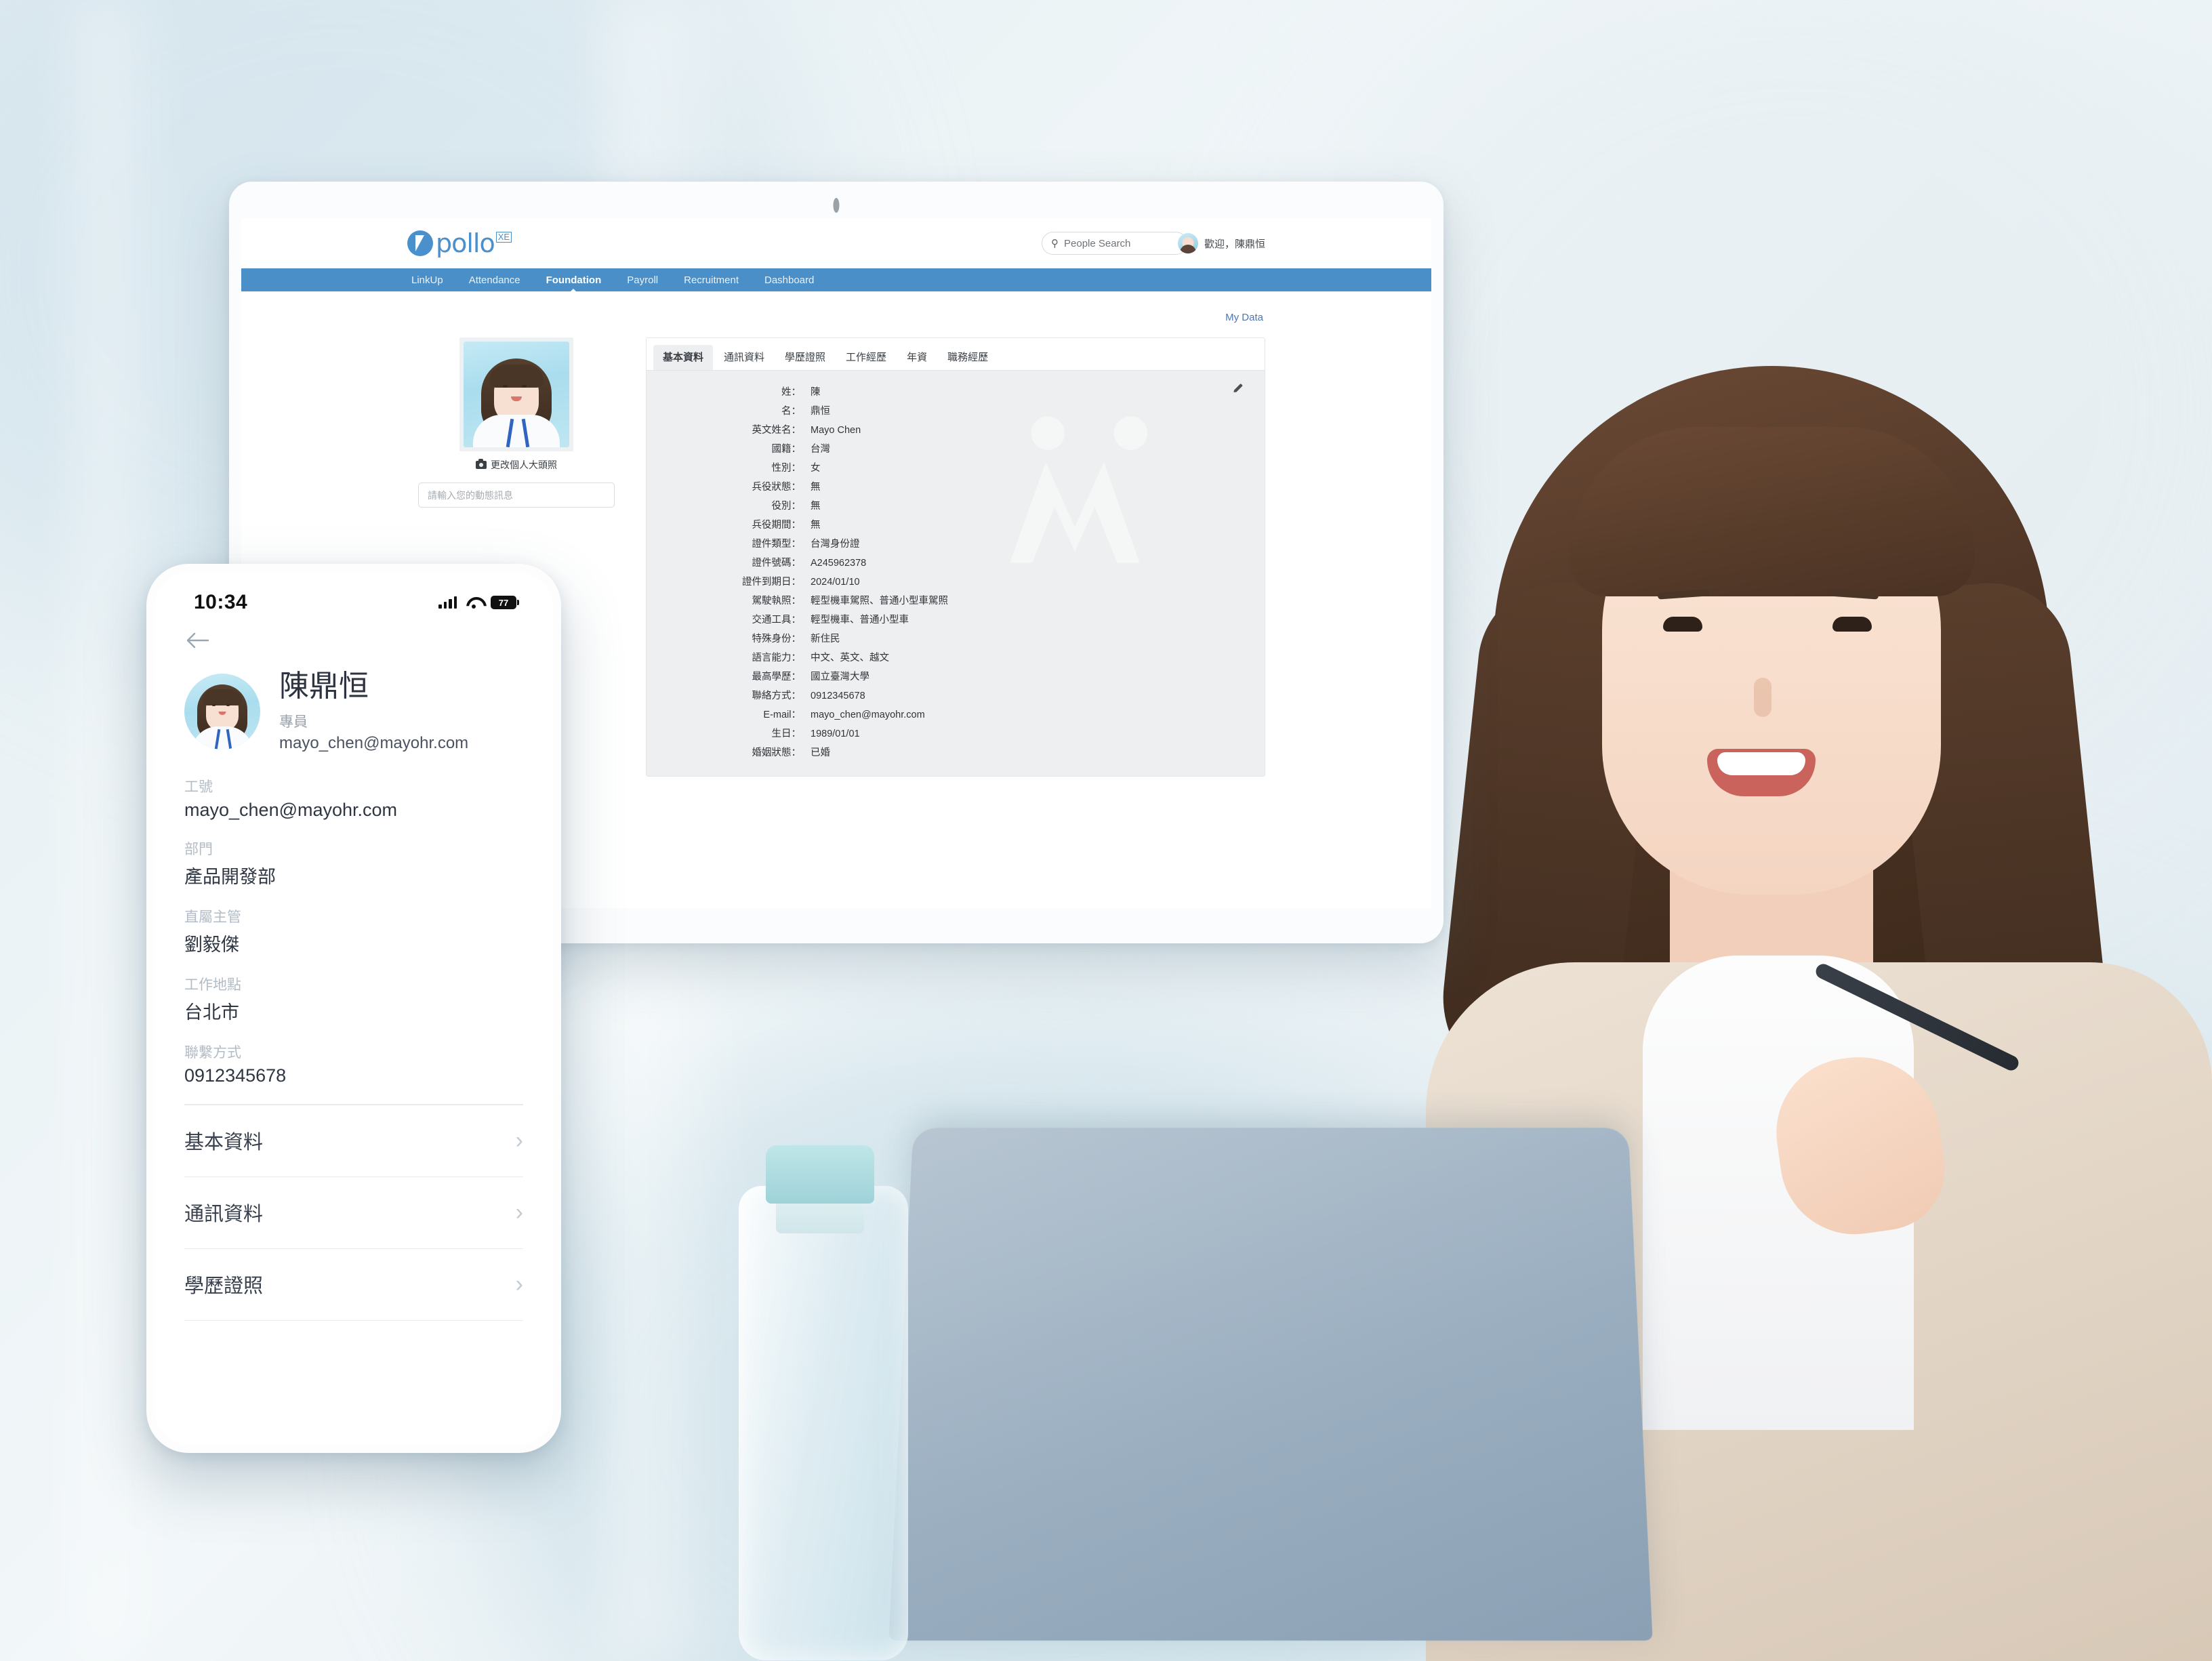  Describe the element at coordinates (212, 1053) in the screenshot. I see `phone-field-label: 聯繫方式` at that location.